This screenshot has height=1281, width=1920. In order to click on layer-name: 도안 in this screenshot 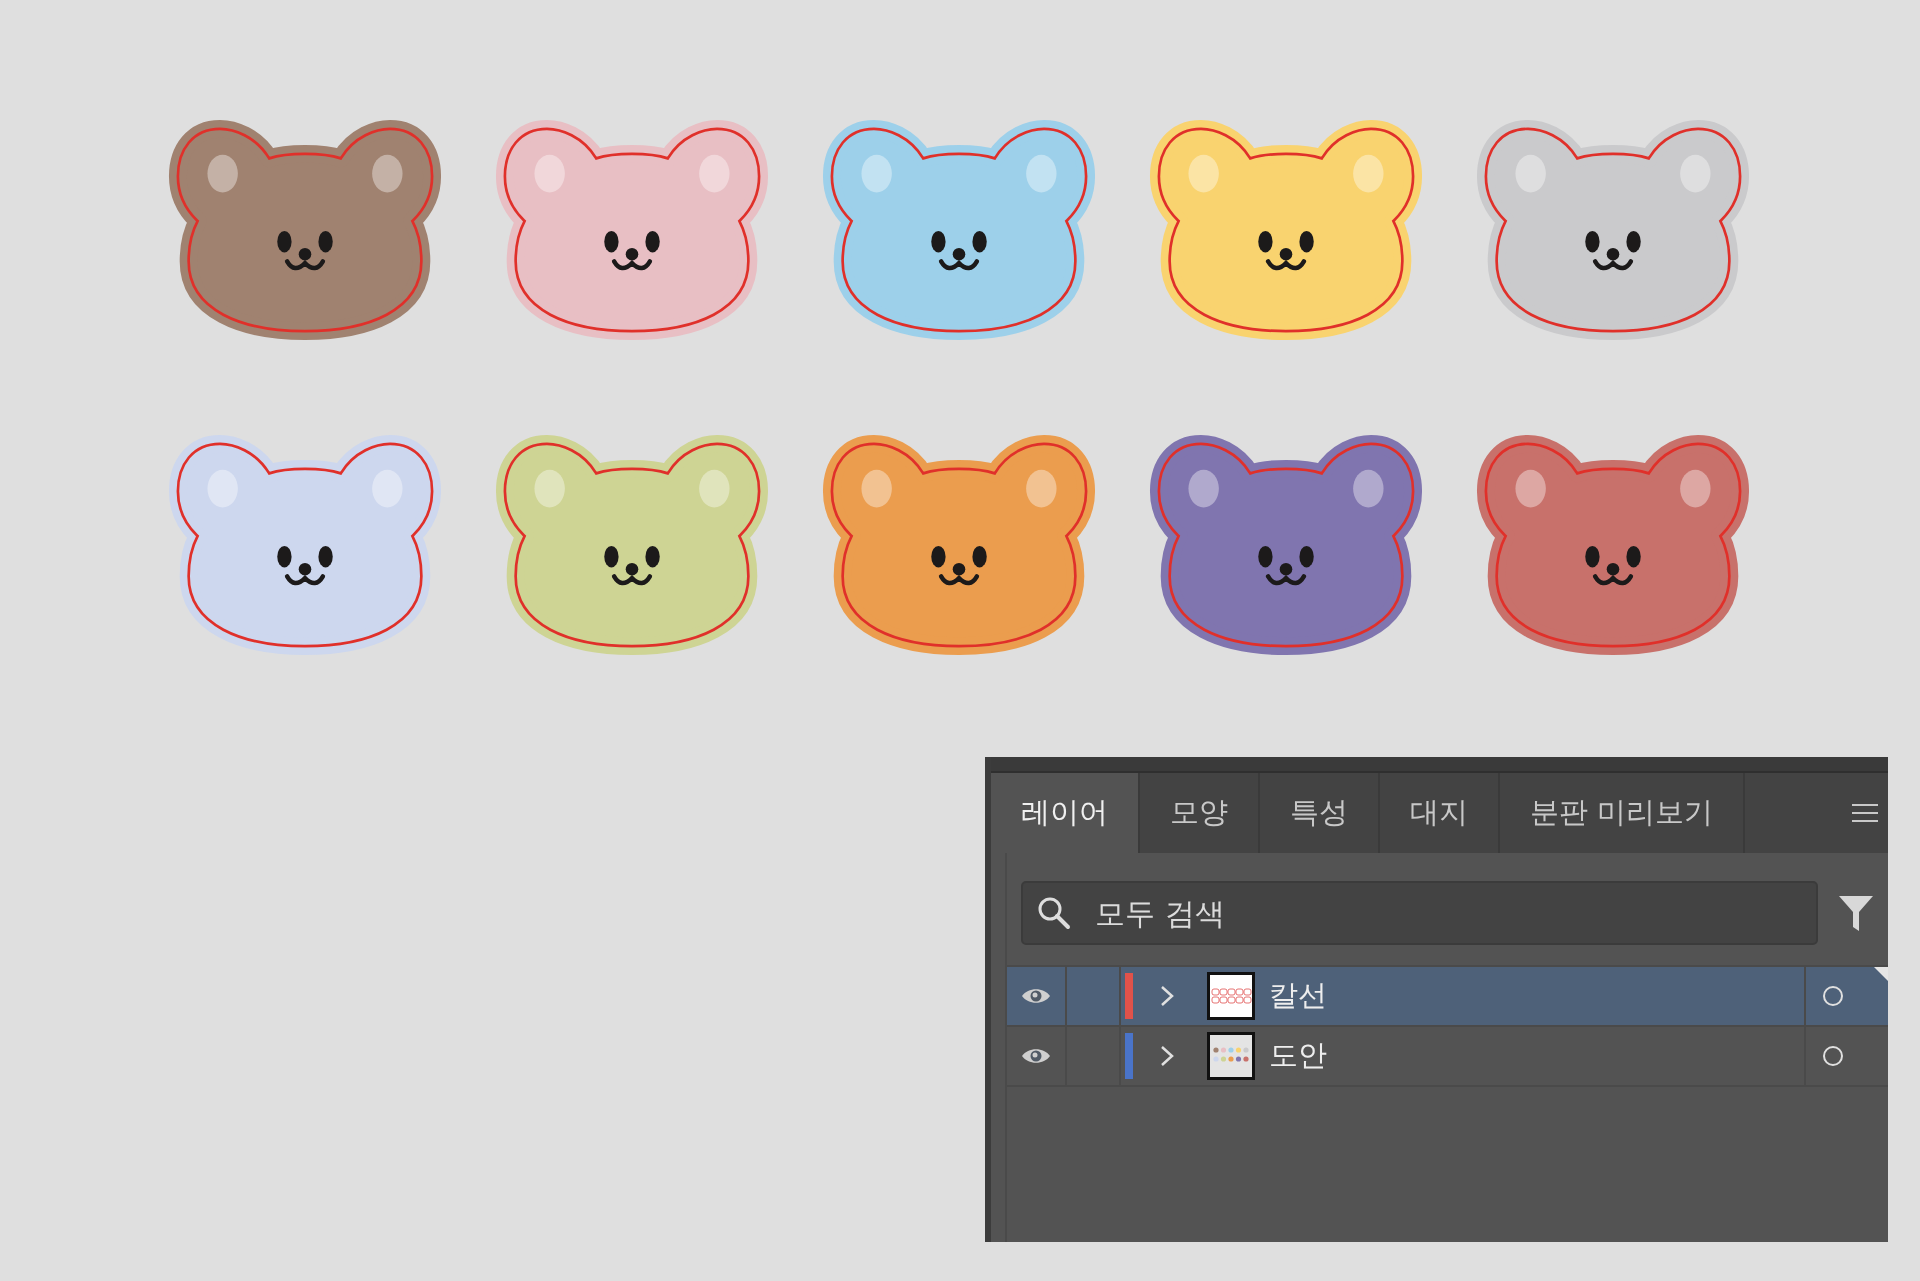, I will do `click(1298, 1055)`.